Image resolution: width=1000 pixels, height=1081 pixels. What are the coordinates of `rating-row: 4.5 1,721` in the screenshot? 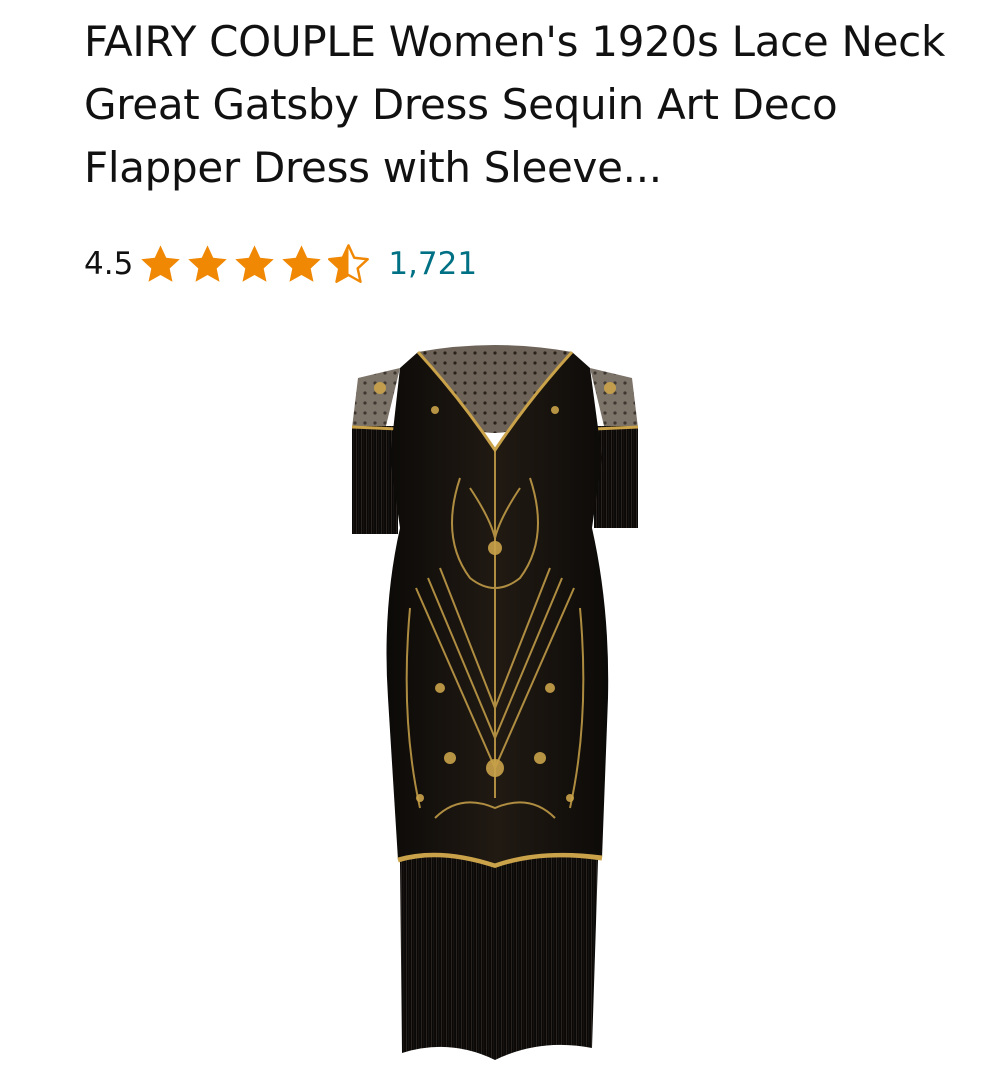 It's located at (280, 264).